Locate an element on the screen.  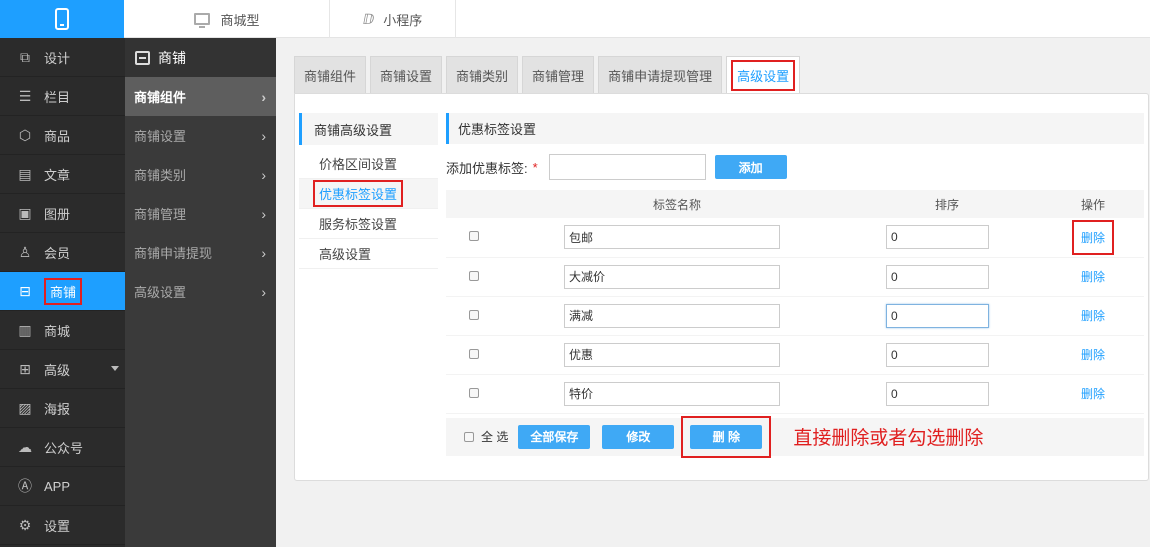
store-icon: ⊟ is located at coordinates (25, 290).